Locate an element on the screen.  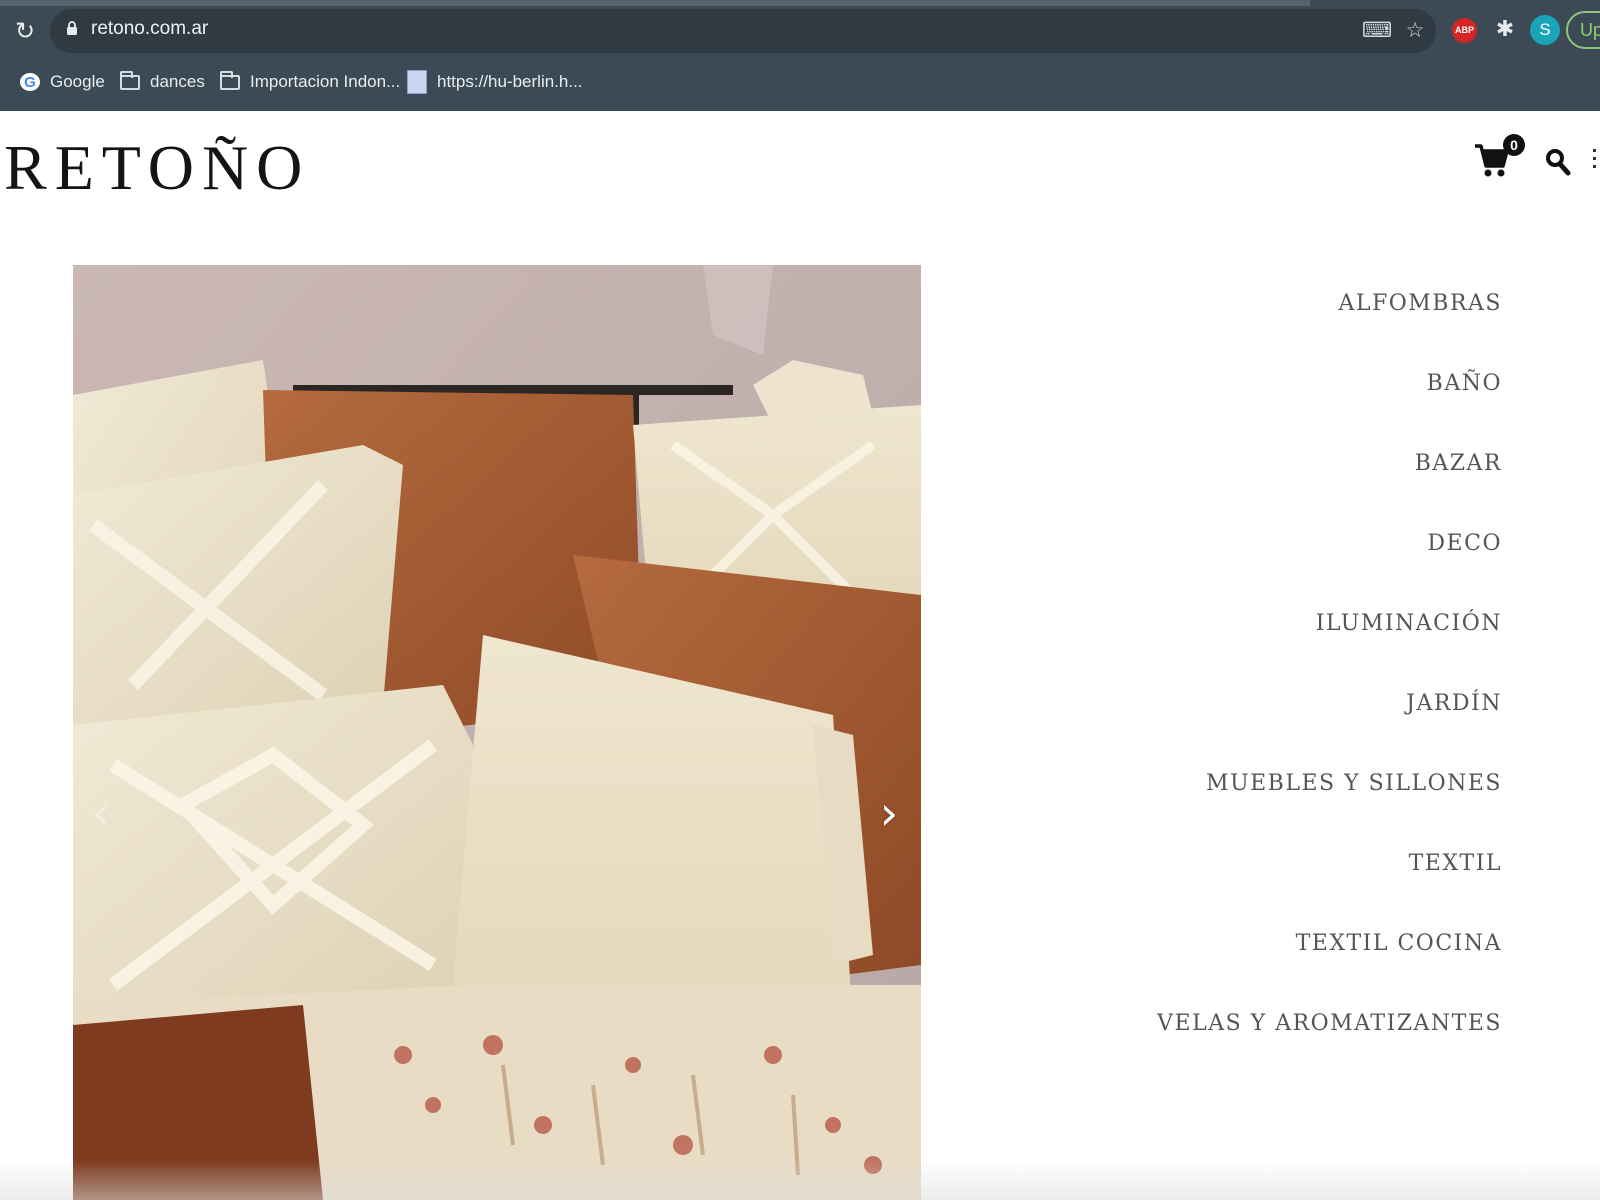
site-logo: RETOÑO is located at coordinates (157, 168).